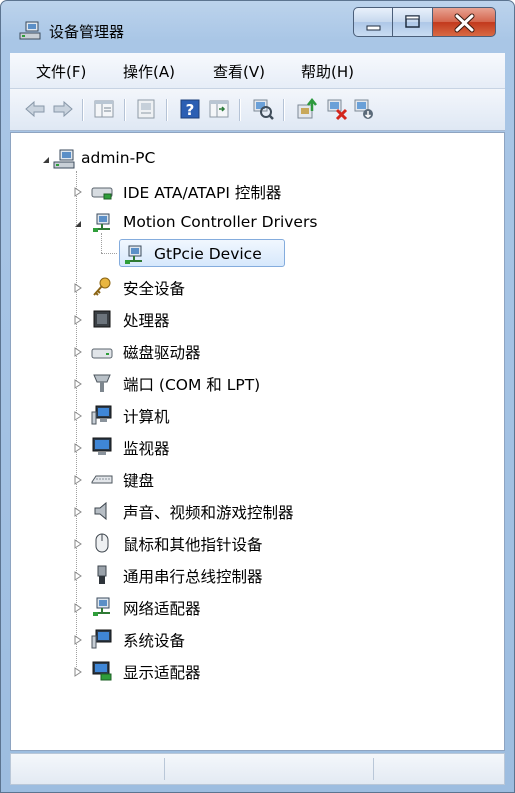 The width and height of the screenshot is (515, 793). Describe the element at coordinates (102, 671) in the screenshot. I see `display-adapter-icon` at that location.